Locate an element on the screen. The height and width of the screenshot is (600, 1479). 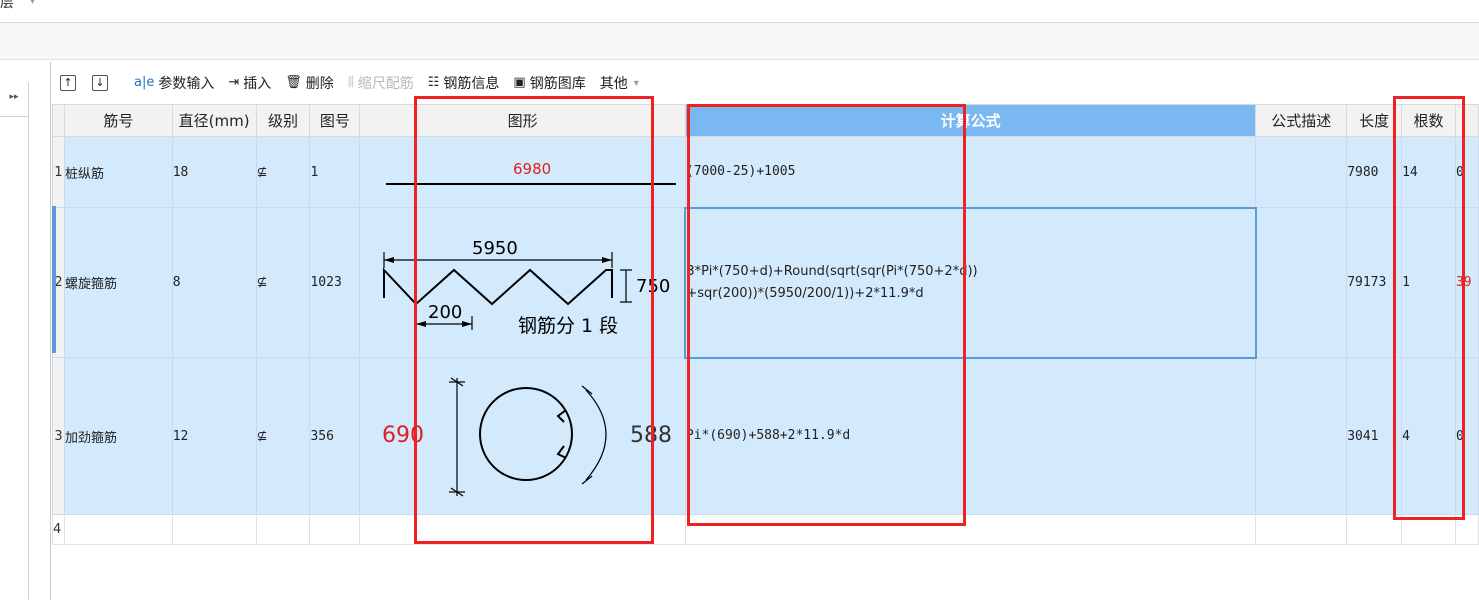
list-info-icon: ☷ is located at coordinates (433, 82).